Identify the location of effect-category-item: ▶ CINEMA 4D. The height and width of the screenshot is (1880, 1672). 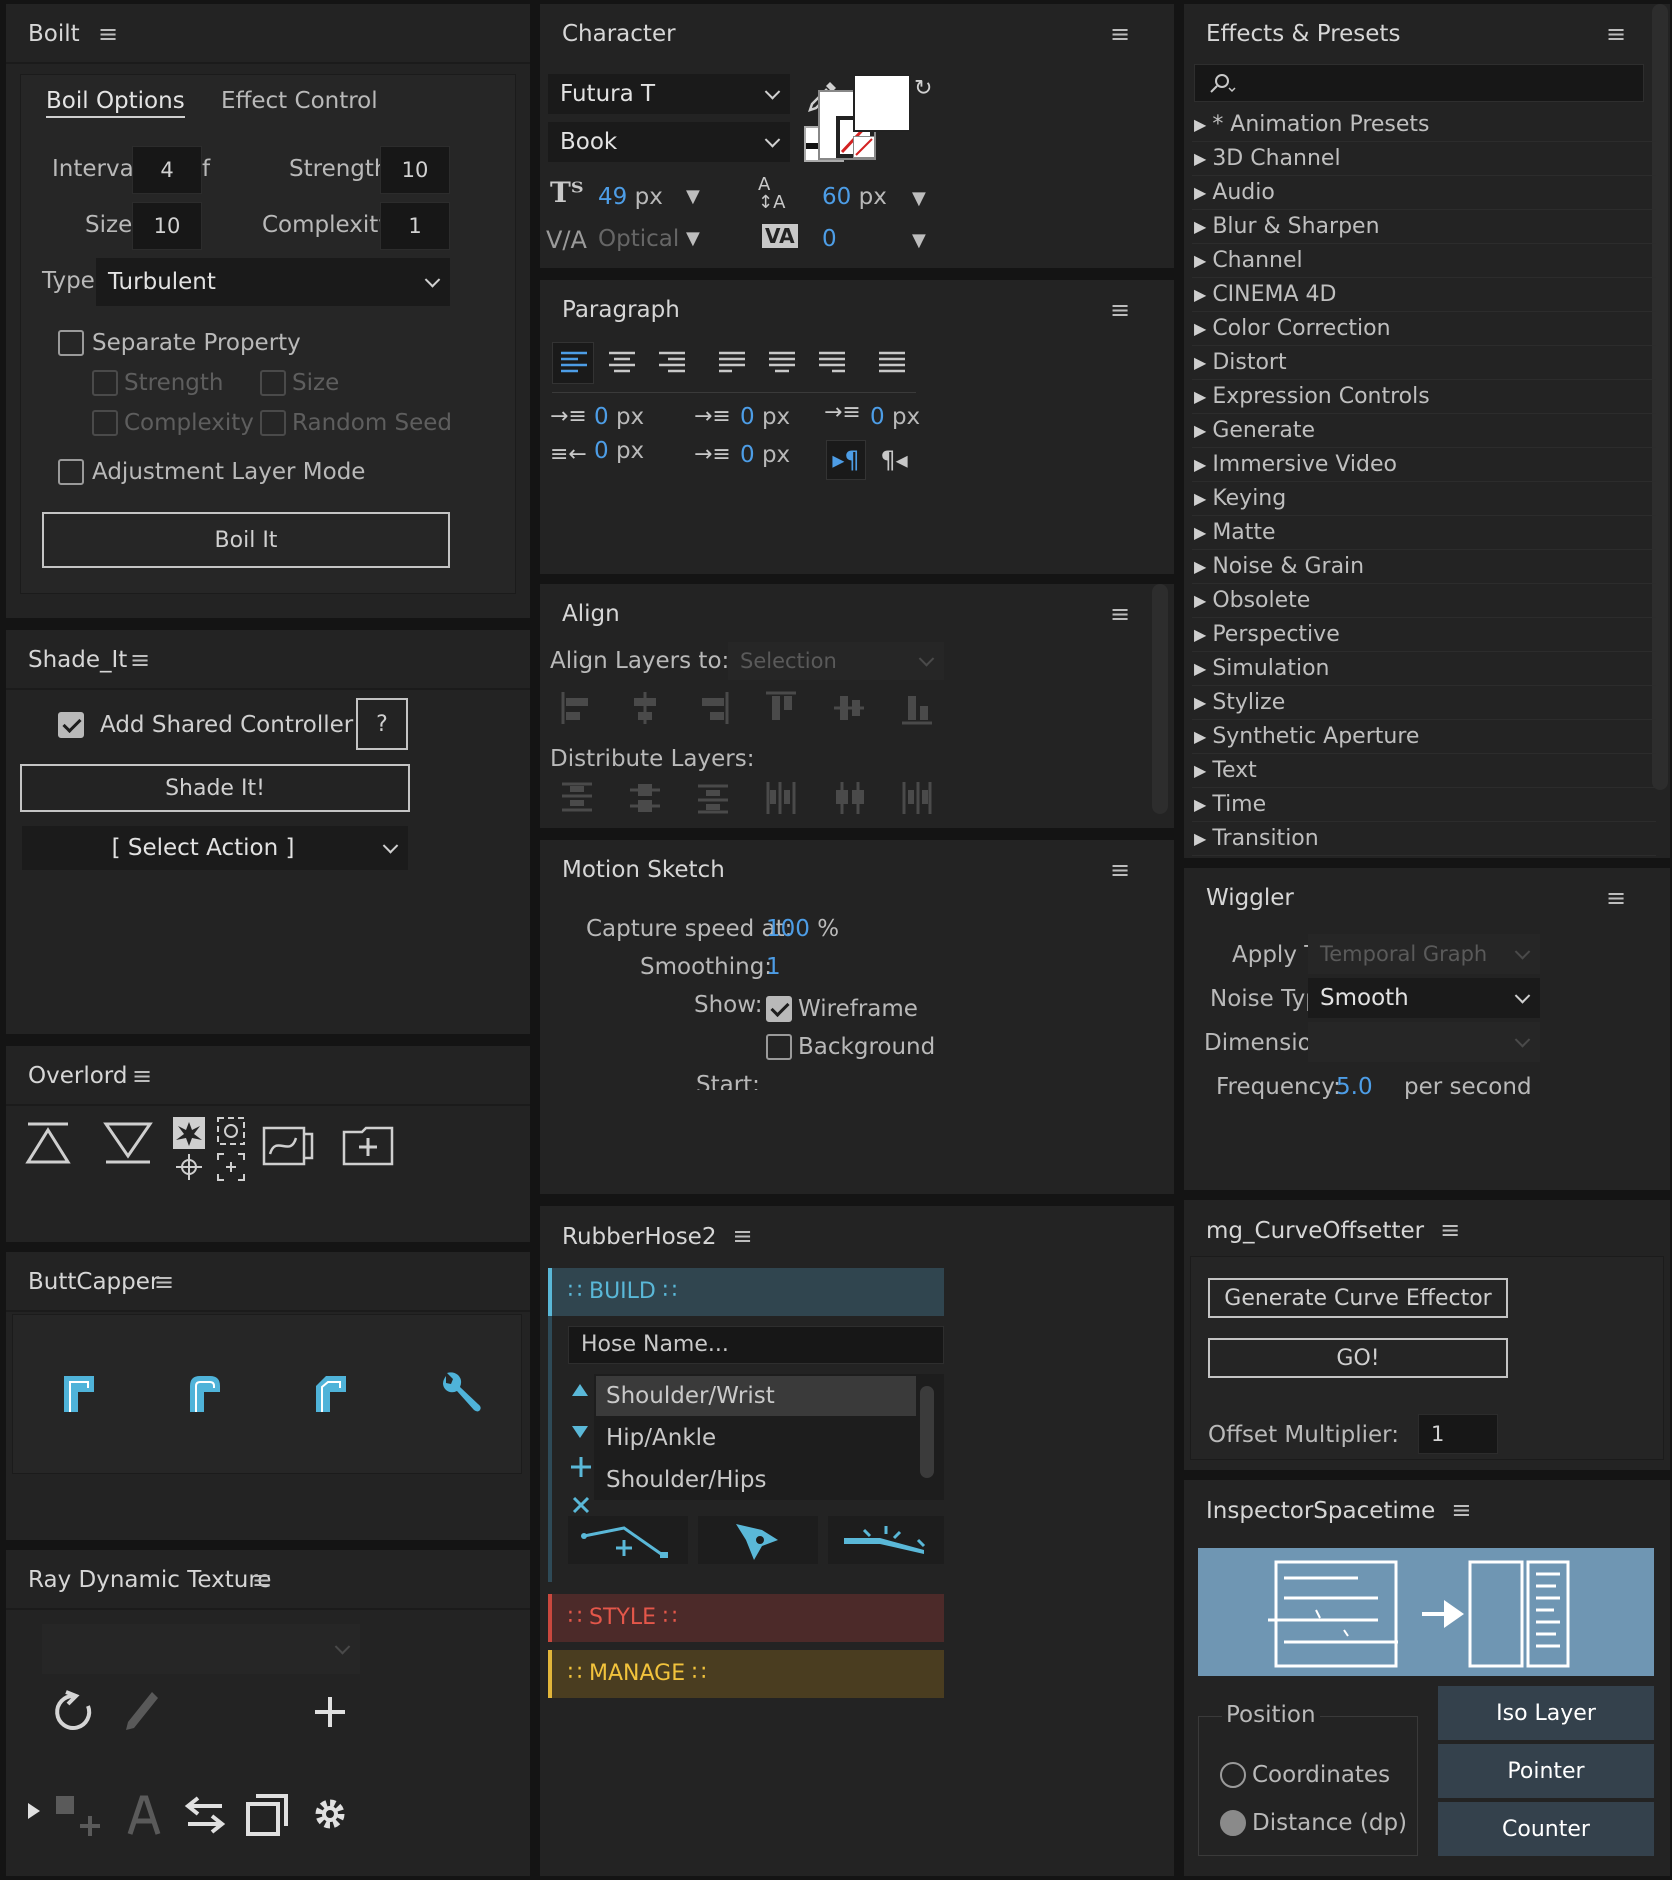
(1265, 295).